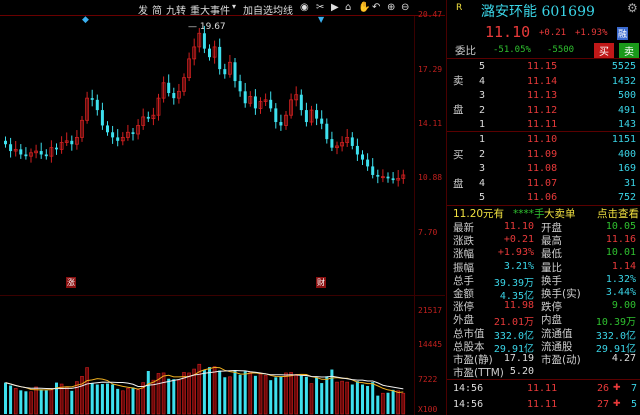  What do you see at coordinates (482, 81) in the screenshot?
I see `sell-level: 4` at bounding box center [482, 81].